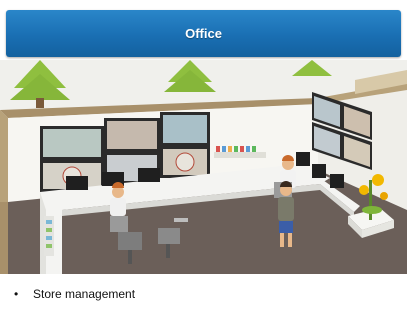  Describe the element at coordinates (49, 236) in the screenshot. I see `left-storage` at that location.